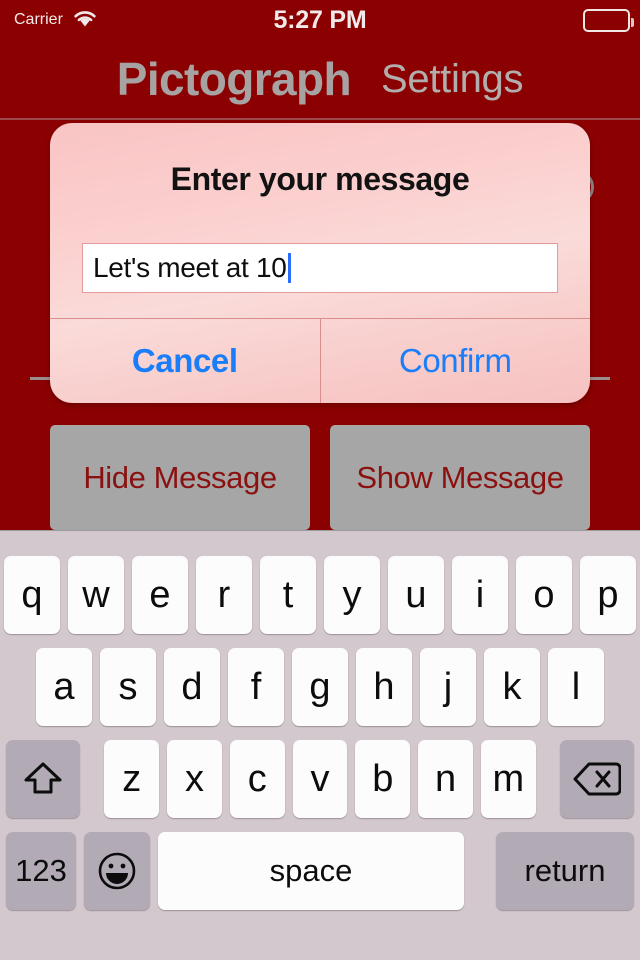 Image resolution: width=640 pixels, height=960 pixels. I want to click on key-w: w, so click(96, 595).